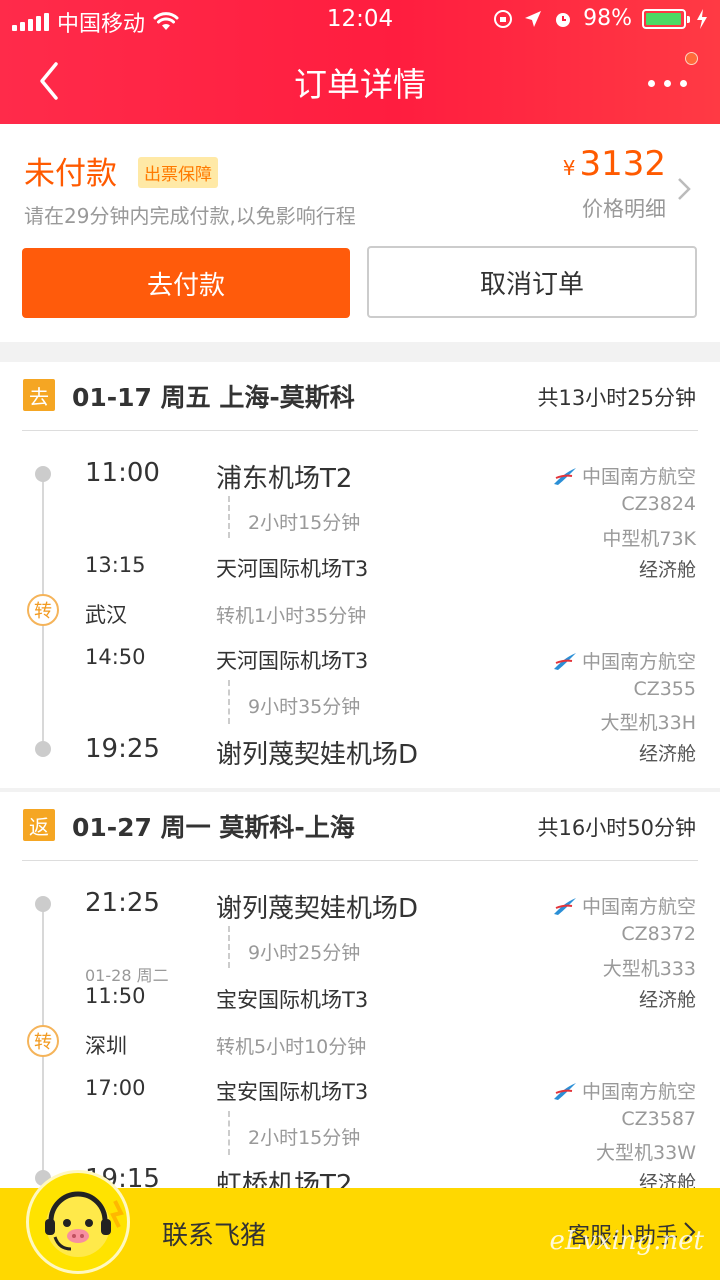  What do you see at coordinates (214, 1233) in the screenshot?
I see `contact-fliggy-label: 联系飞猪` at bounding box center [214, 1233].